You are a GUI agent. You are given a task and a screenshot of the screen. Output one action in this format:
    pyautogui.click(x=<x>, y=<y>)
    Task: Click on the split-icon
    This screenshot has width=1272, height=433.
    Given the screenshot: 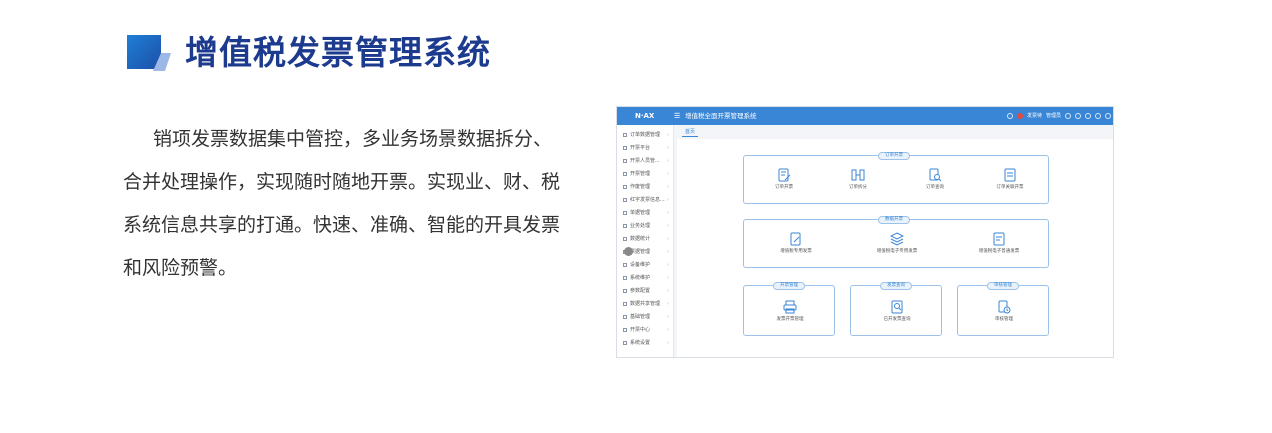 What is the action you would take?
    pyautogui.click(x=858, y=175)
    